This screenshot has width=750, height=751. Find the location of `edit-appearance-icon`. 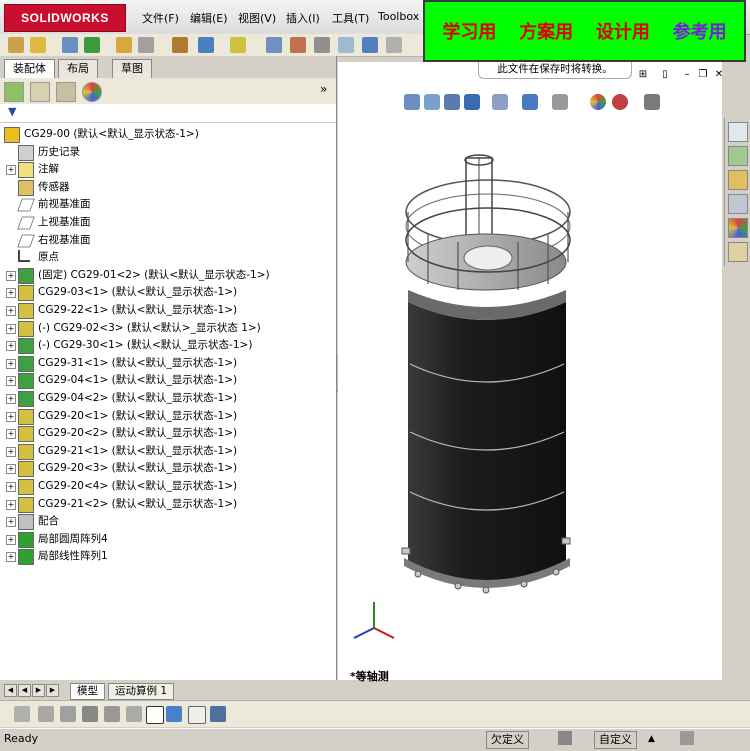

edit-appearance-icon is located at coordinates (598, 102).